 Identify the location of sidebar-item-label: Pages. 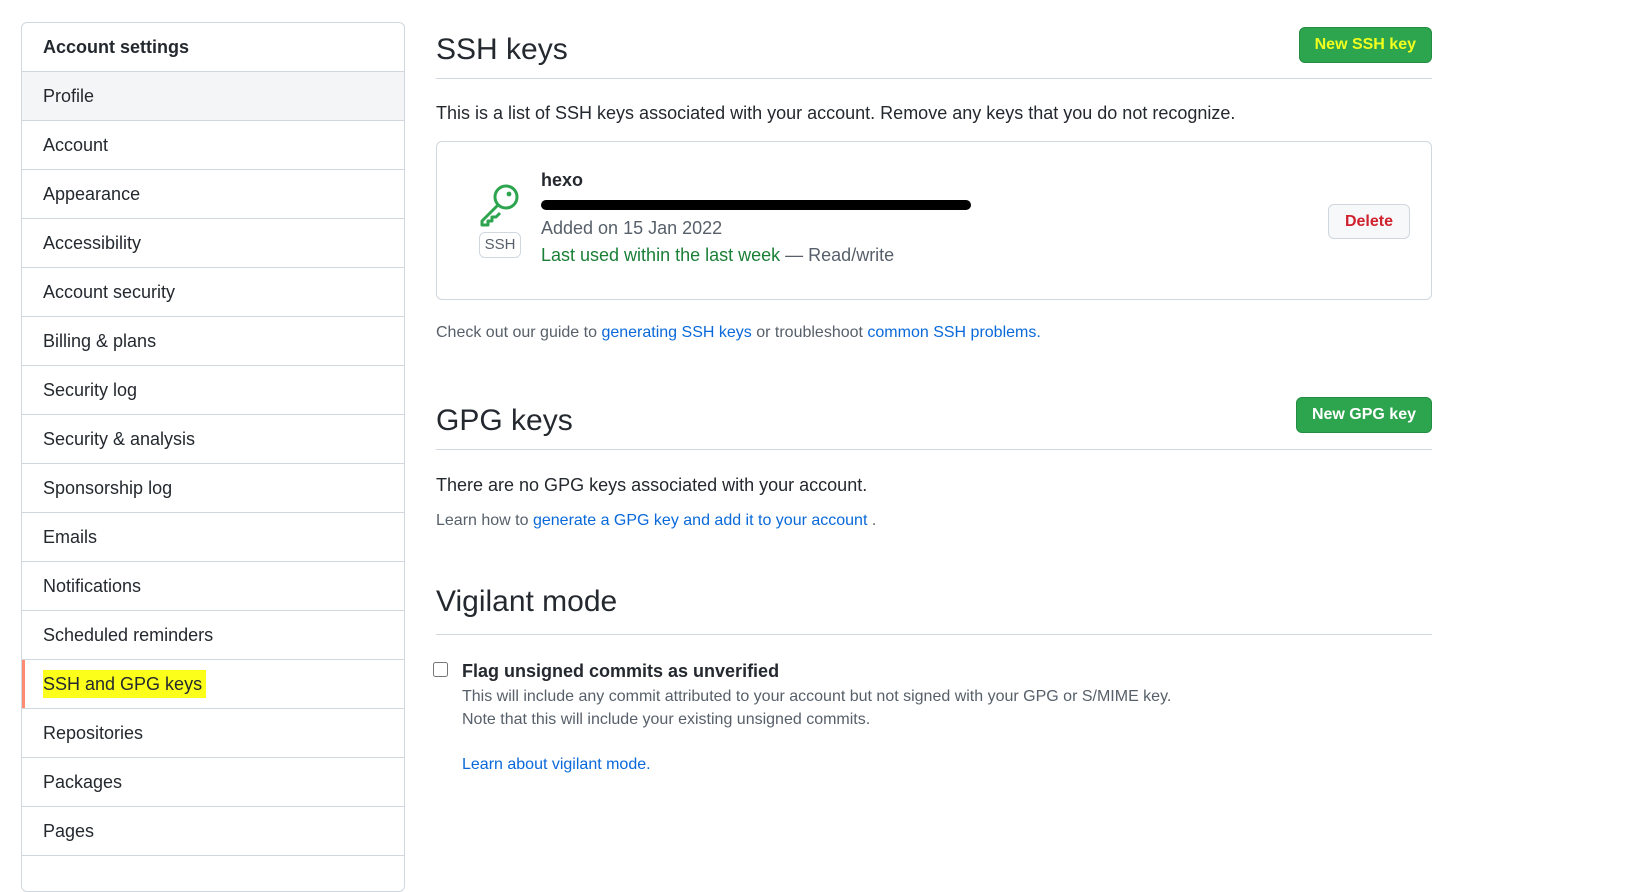
(69, 831).